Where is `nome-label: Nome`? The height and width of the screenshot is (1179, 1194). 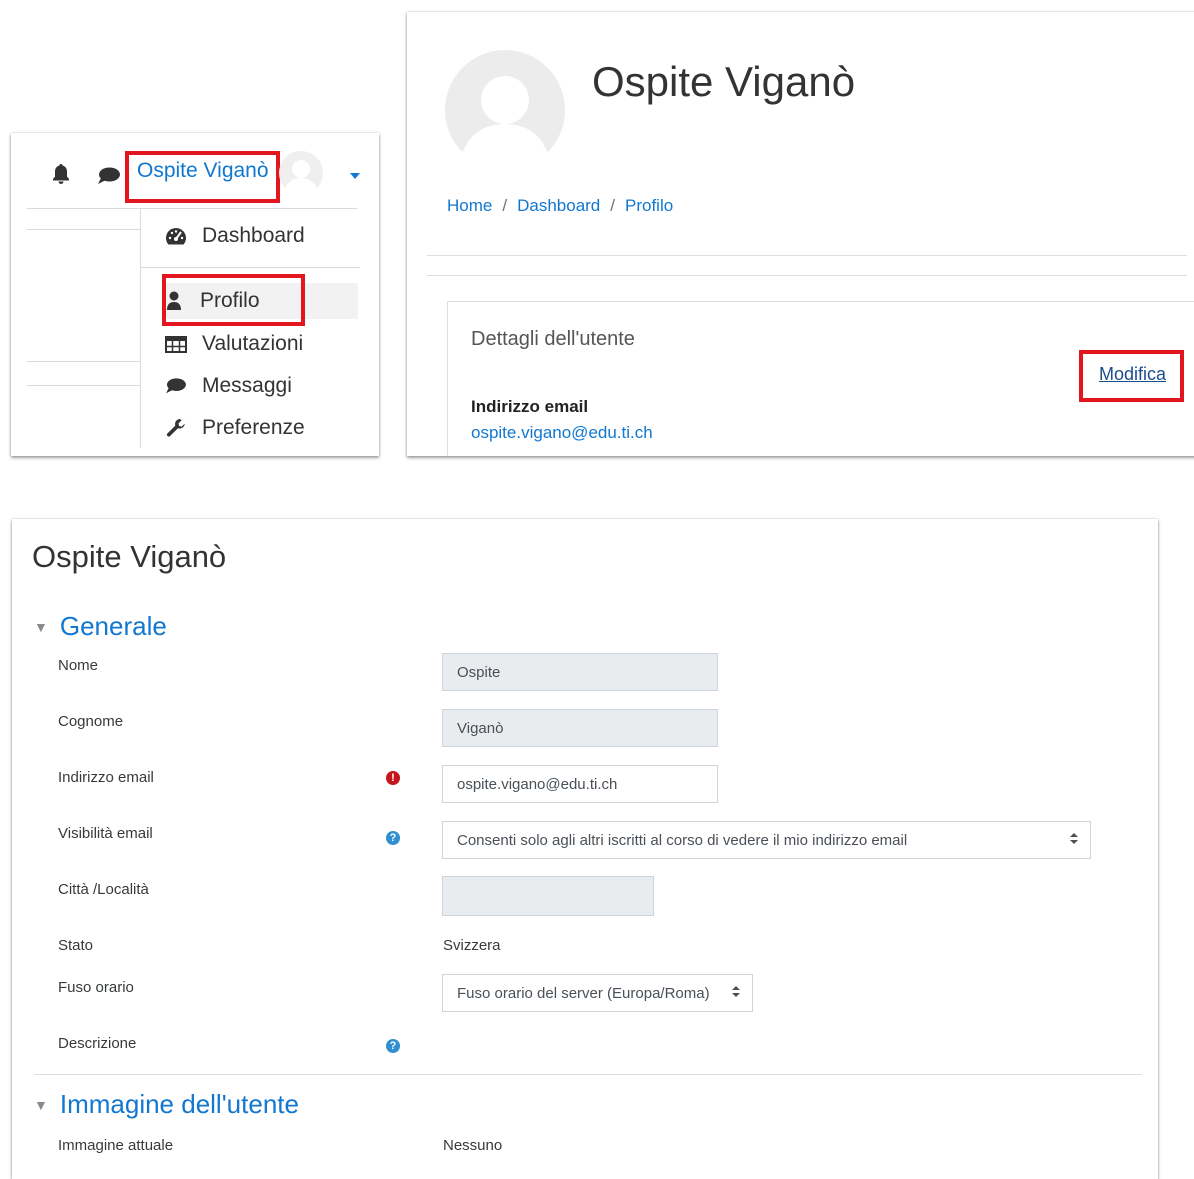 nome-label: Nome is located at coordinates (78, 665).